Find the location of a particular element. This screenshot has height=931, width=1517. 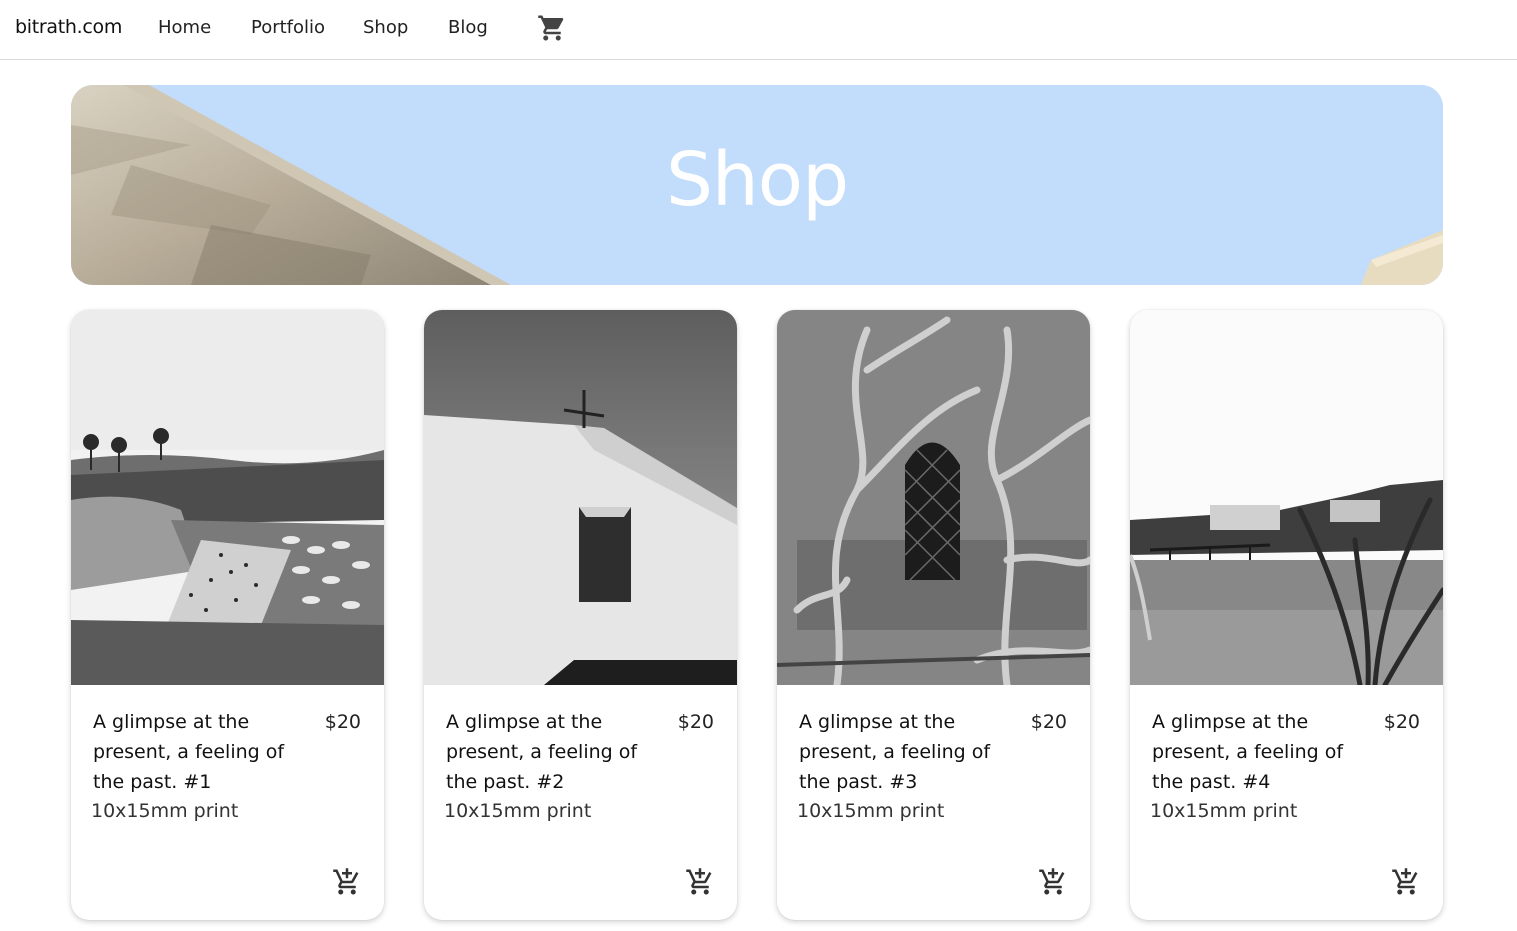

page-title: Shop is located at coordinates (757, 180).